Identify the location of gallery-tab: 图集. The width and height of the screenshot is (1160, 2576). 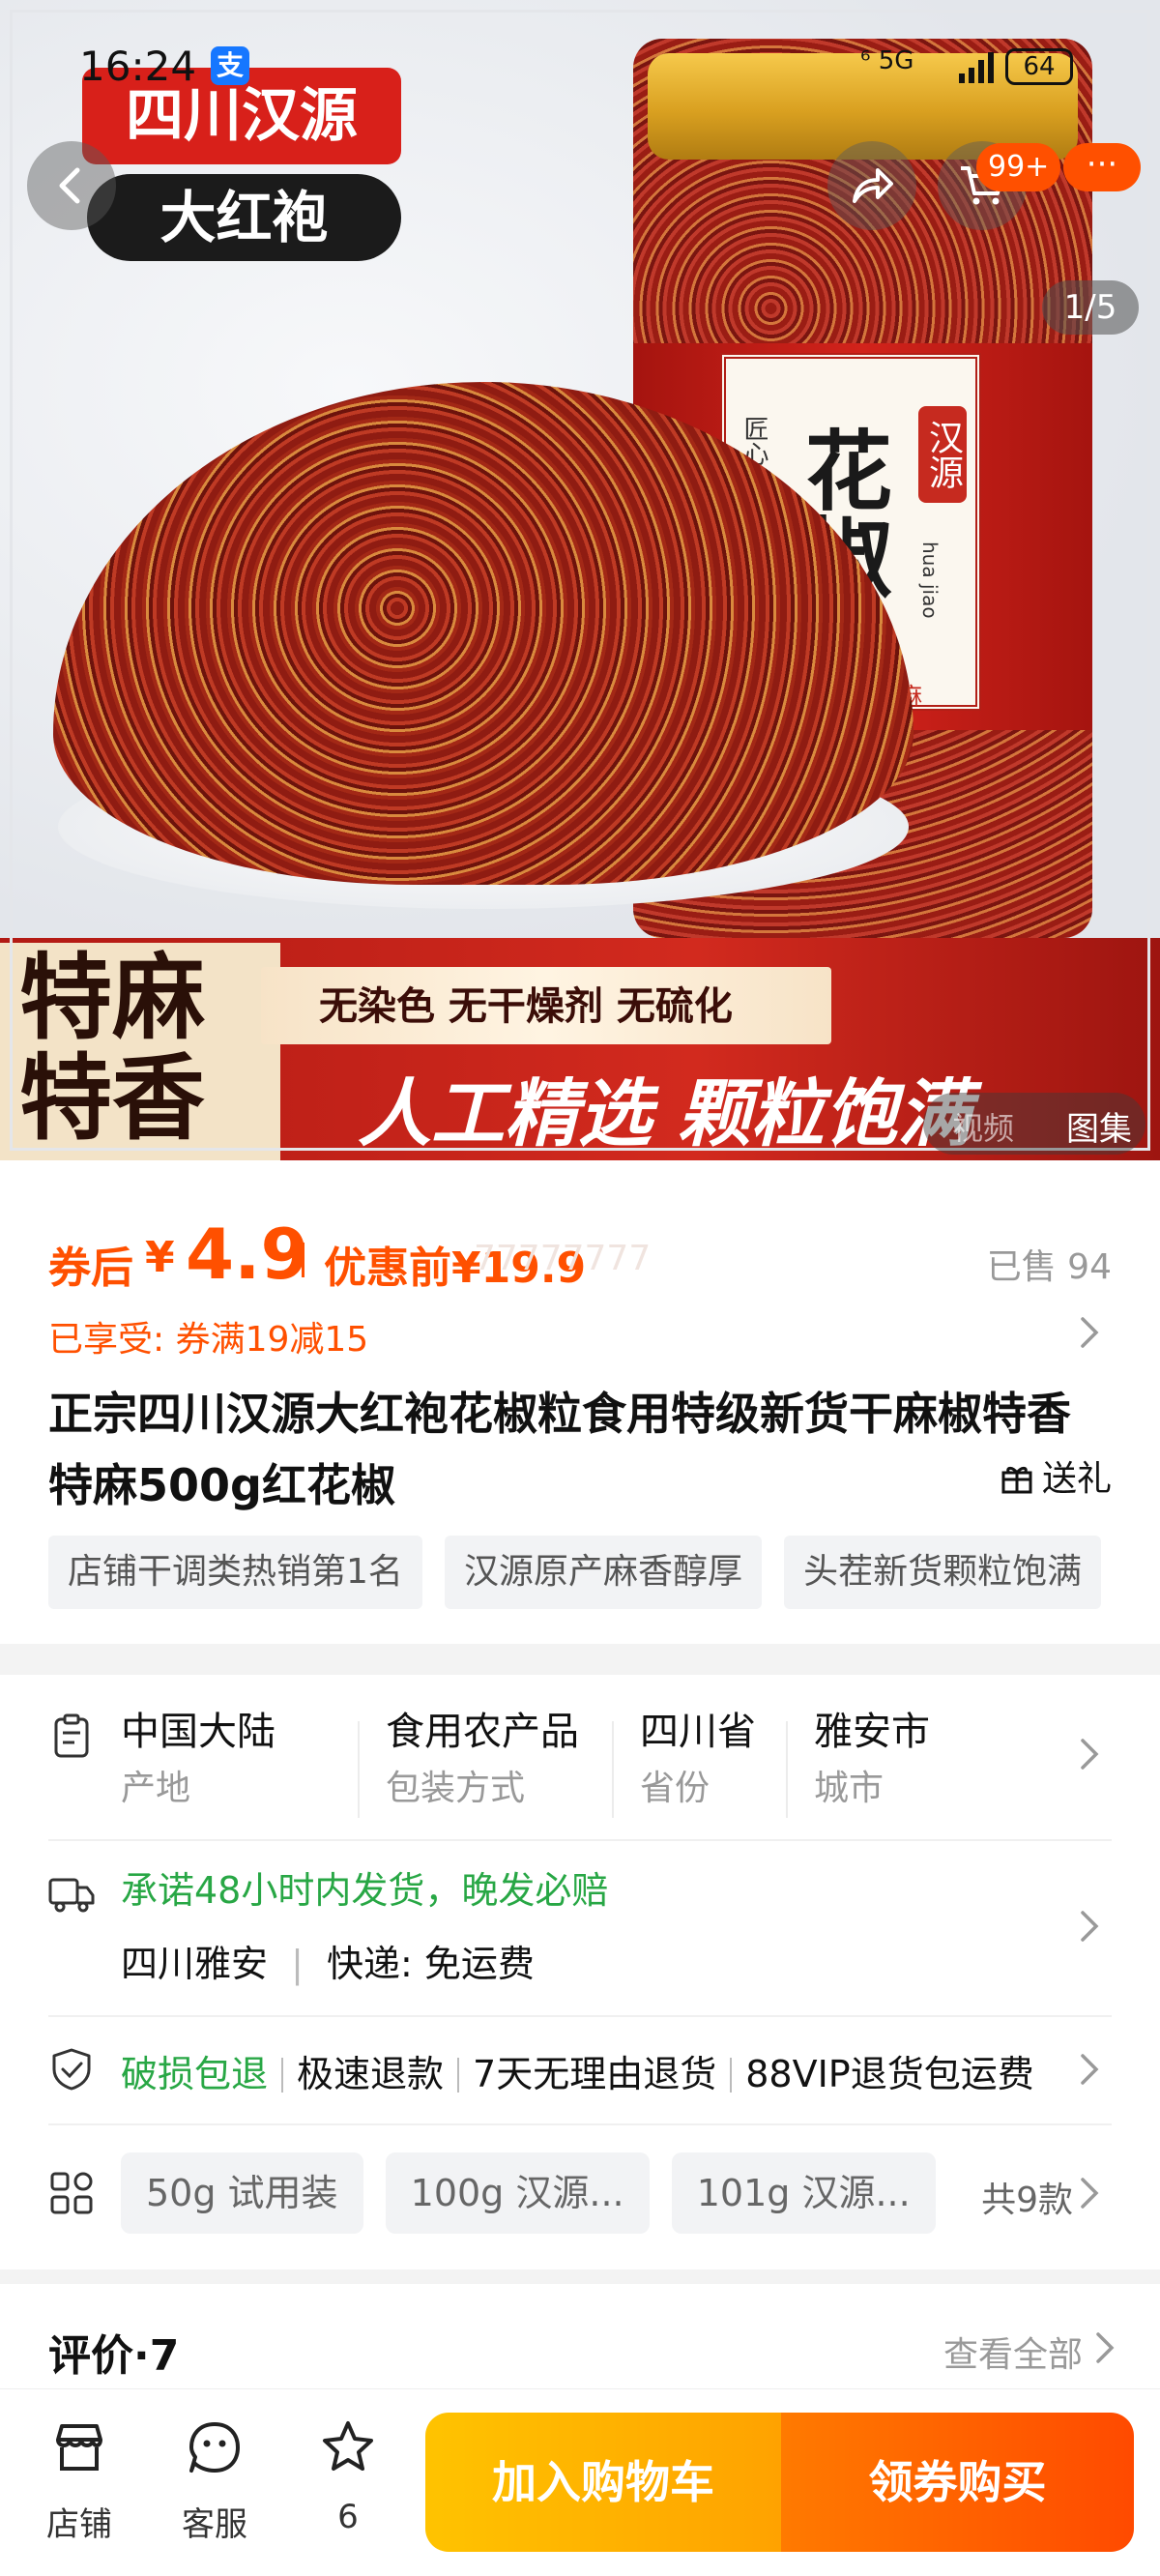
(1099, 1126).